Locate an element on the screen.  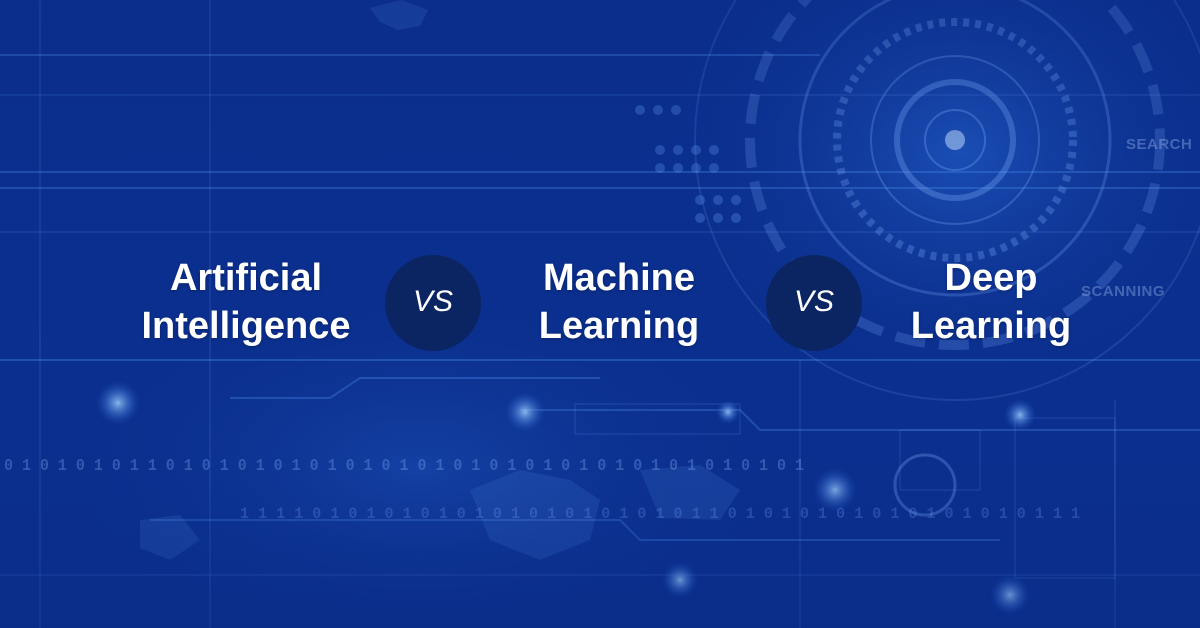
vs-text-1: VS is located at coordinates (433, 301).